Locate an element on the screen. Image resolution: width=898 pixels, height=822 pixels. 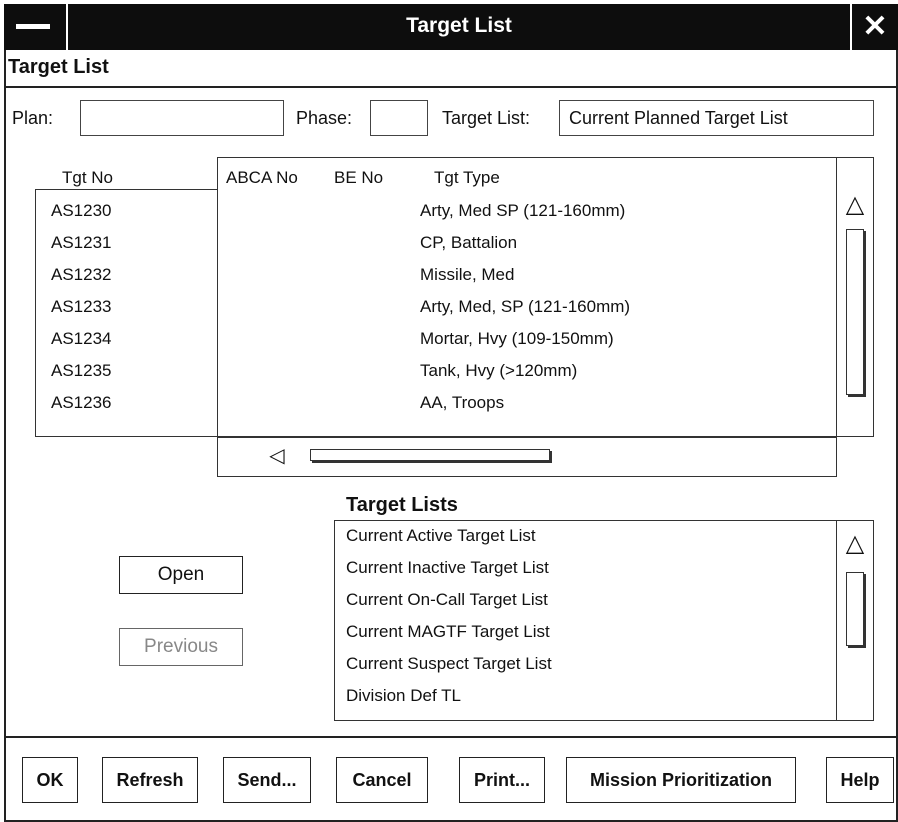
vertical-scroll-thumb is located at coordinates (855, 312).